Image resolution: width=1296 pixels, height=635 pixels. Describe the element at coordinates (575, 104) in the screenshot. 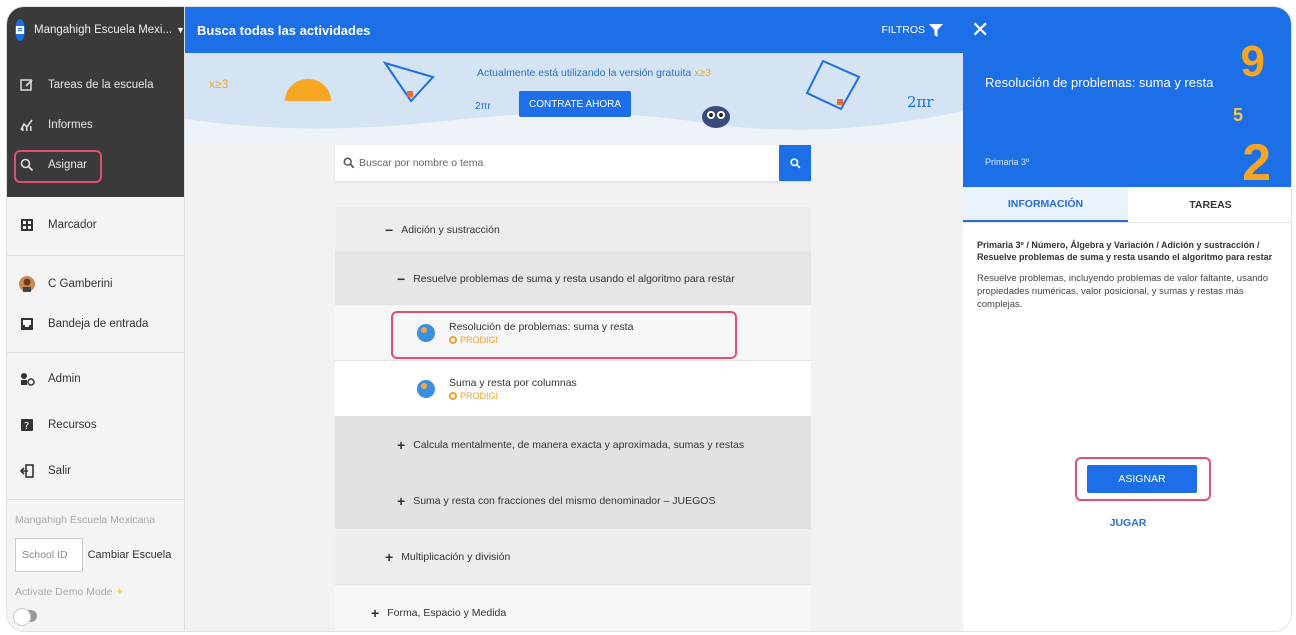

I see `upgrade-button: CONTRATE AHORA` at that location.